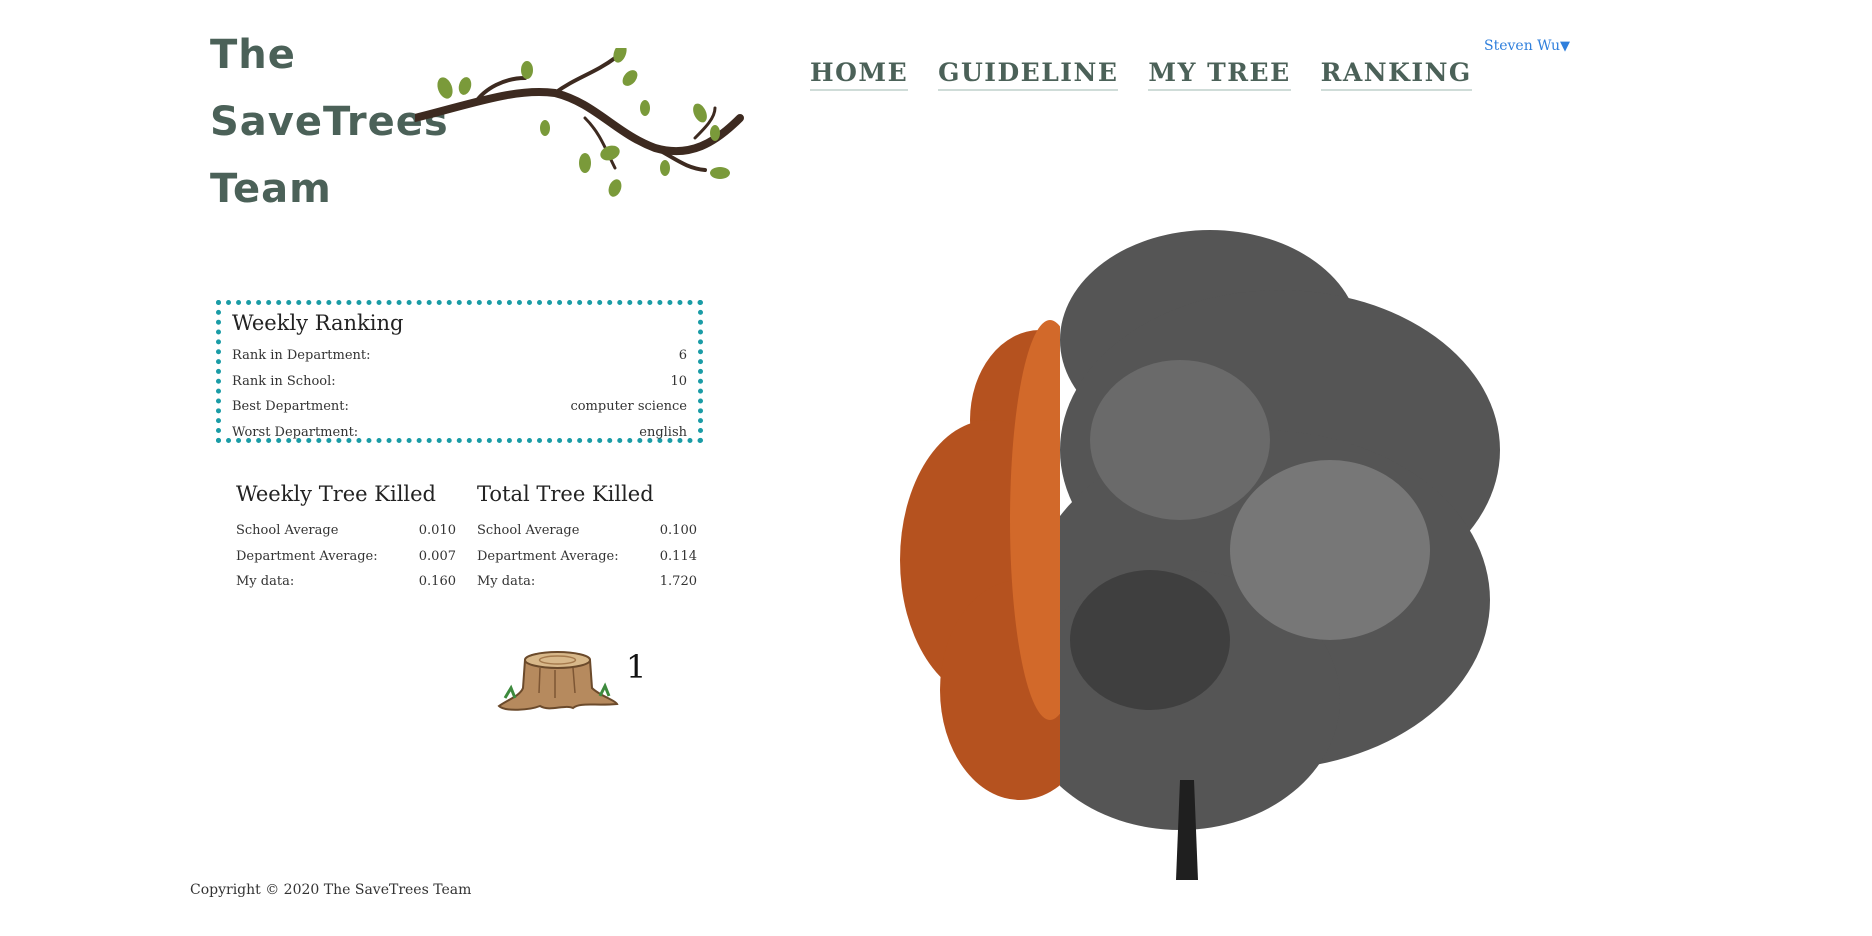 This screenshot has height=936, width=1872. What do you see at coordinates (636, 667) in the screenshot?
I see `stump-count: 1` at bounding box center [636, 667].